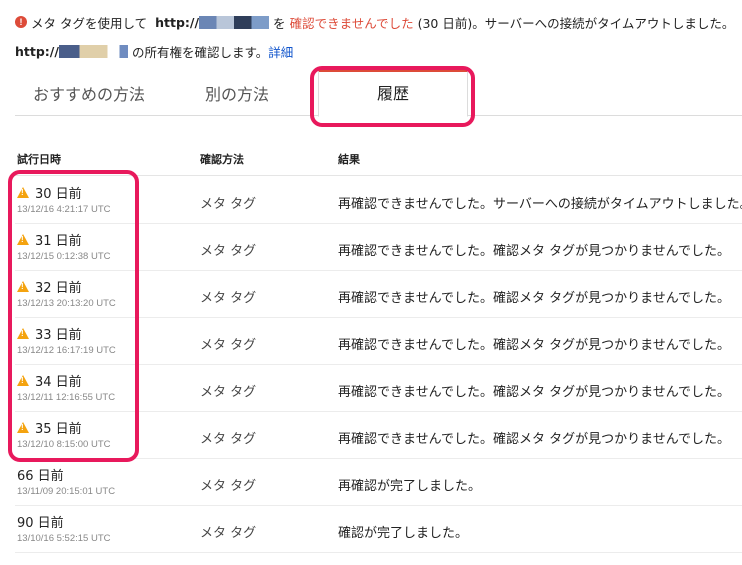  Describe the element at coordinates (222, 159) in the screenshot. I see `header-method: 確認方法` at that location.